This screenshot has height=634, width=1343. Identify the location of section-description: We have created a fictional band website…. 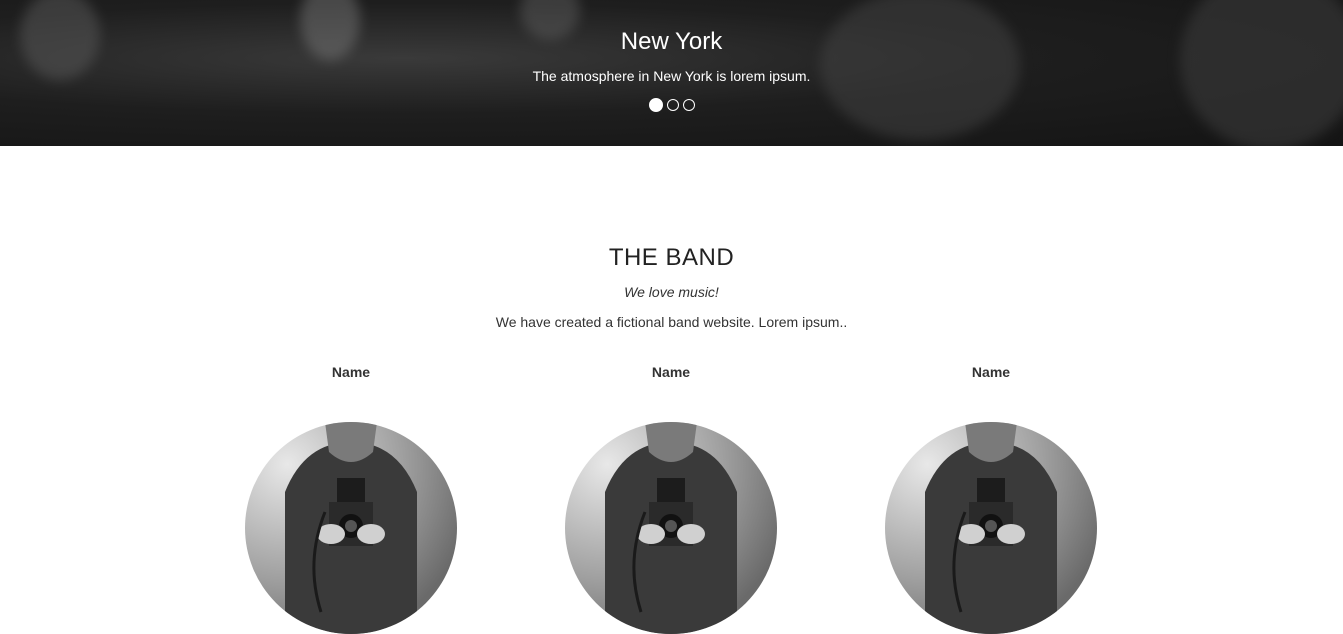
(671, 322).